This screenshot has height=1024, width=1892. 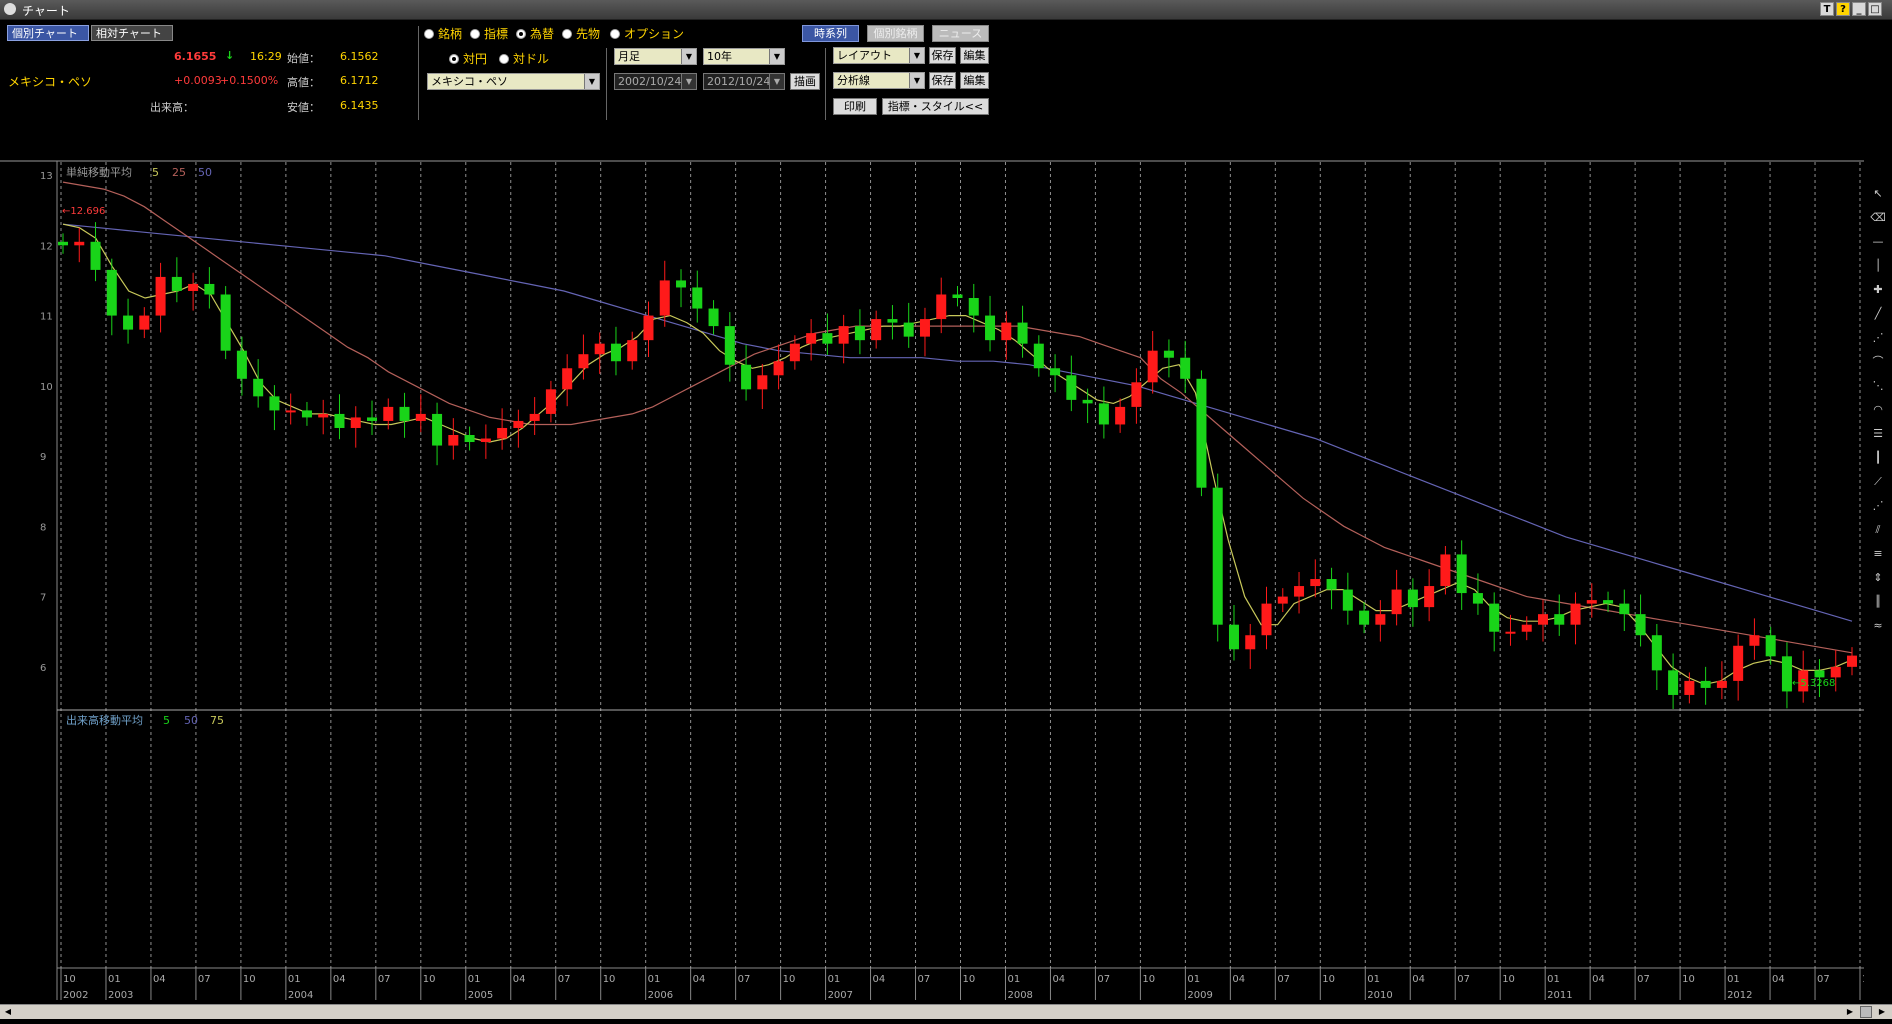 I want to click on radio-fx: 為替, so click(x=535, y=33).